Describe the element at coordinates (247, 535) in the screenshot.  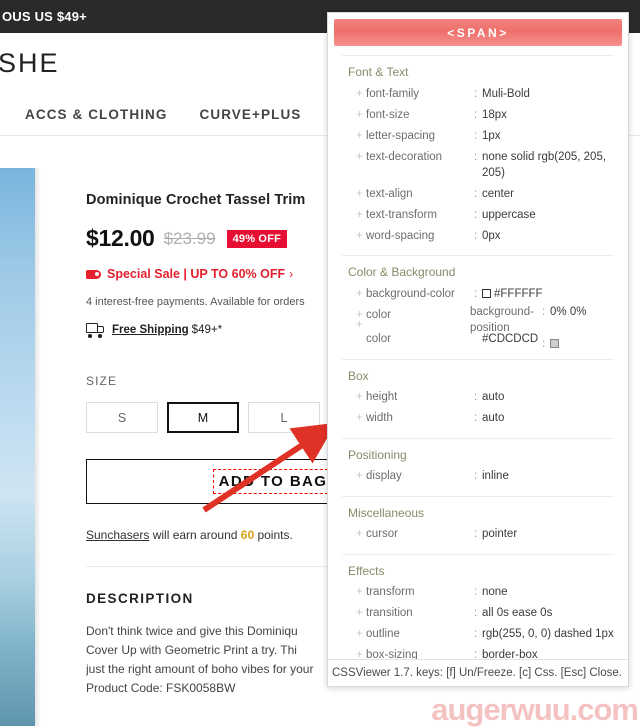
I see `points-value: 60` at that location.